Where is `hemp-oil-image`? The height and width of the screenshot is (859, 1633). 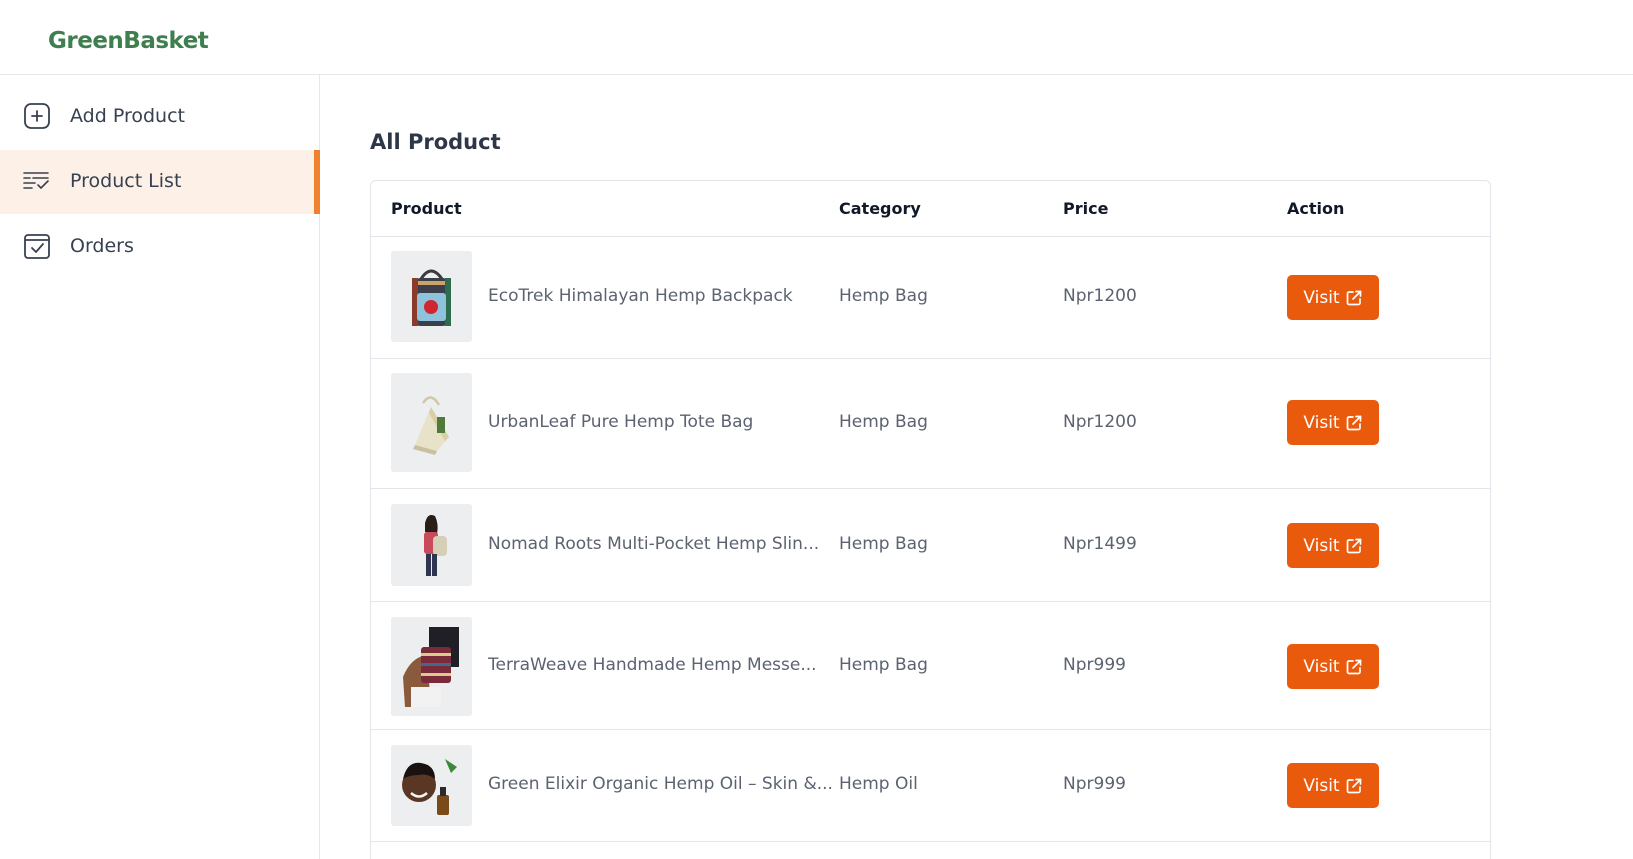
hemp-oil-image is located at coordinates (431, 785).